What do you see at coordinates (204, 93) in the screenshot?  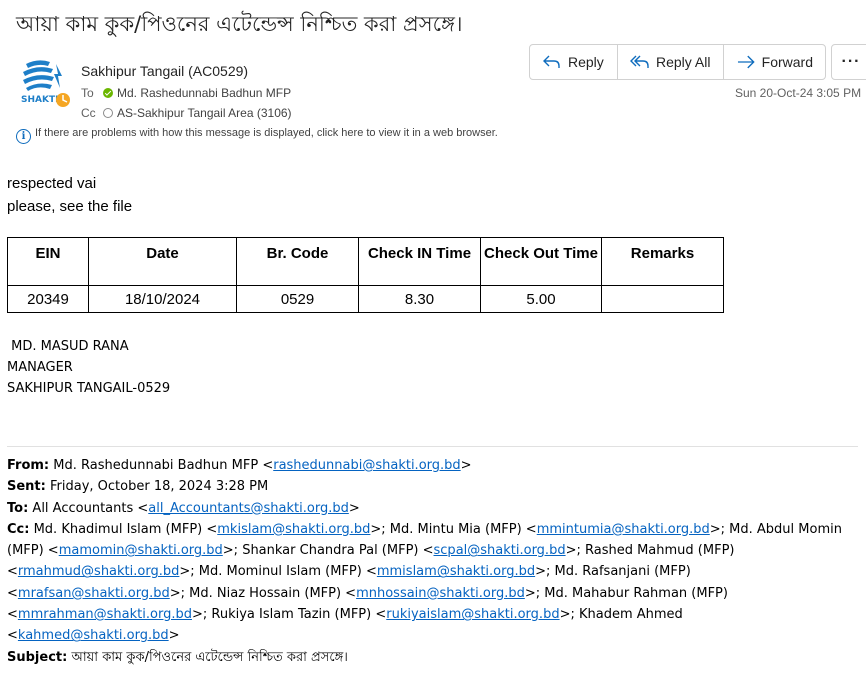 I see `to-recipient: Md. Rashedunnabi Badhun MFP` at bounding box center [204, 93].